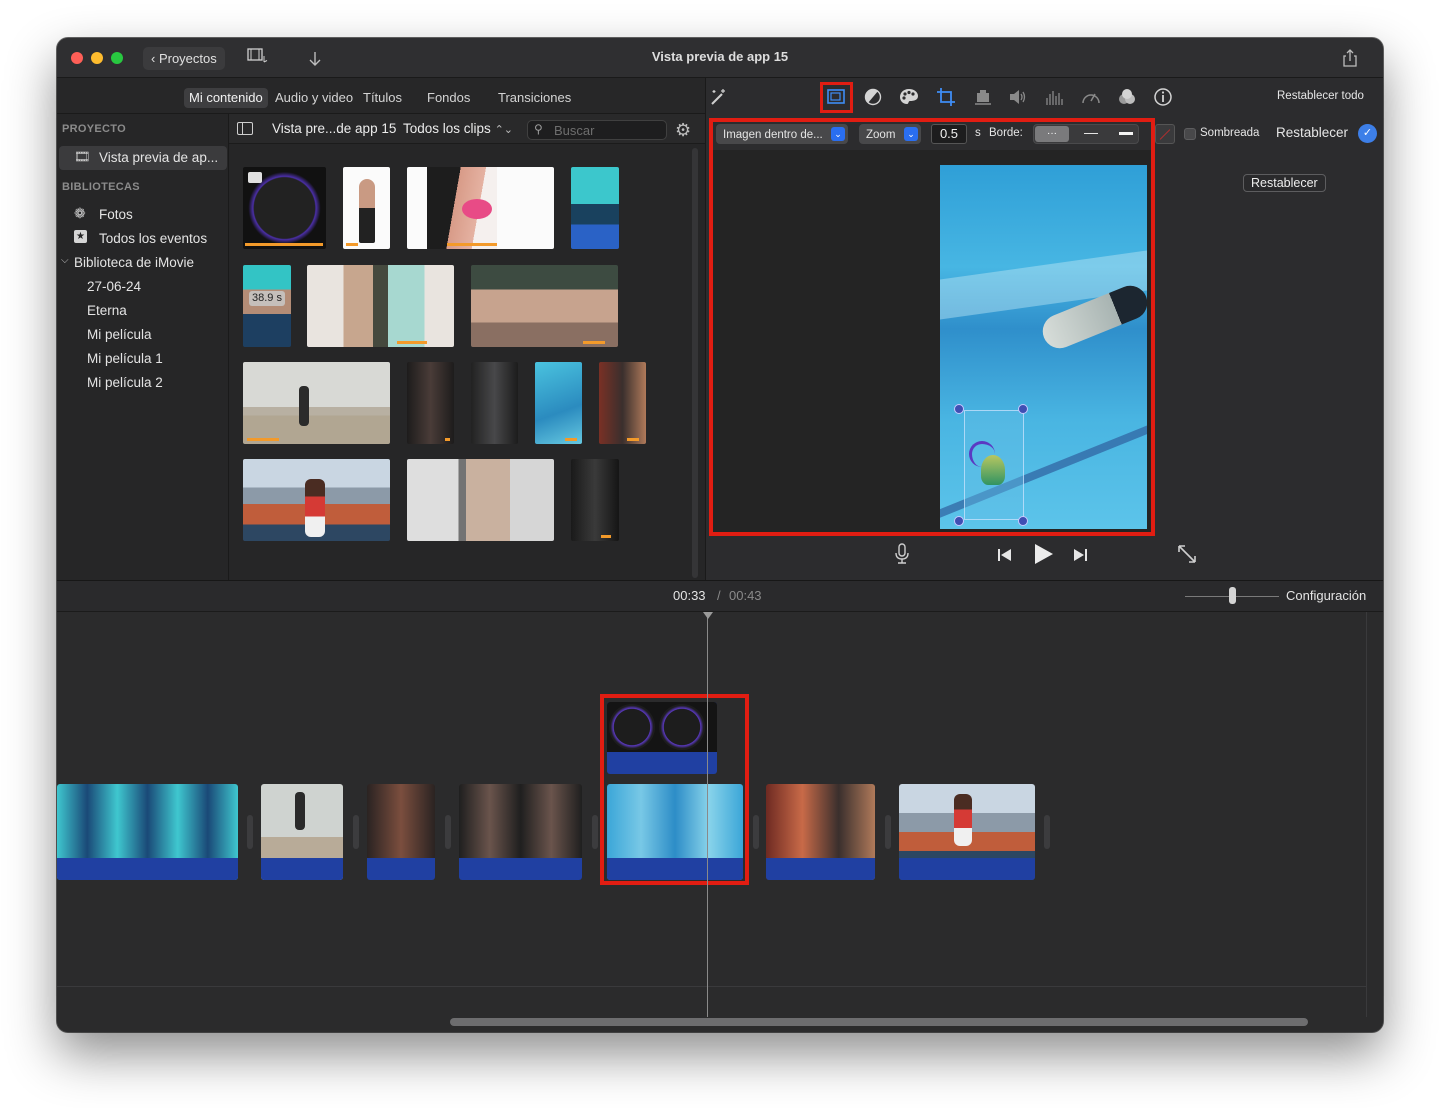 The height and width of the screenshot is (1108, 1440). I want to click on checkmark-icon: ✓, so click(1367, 133).